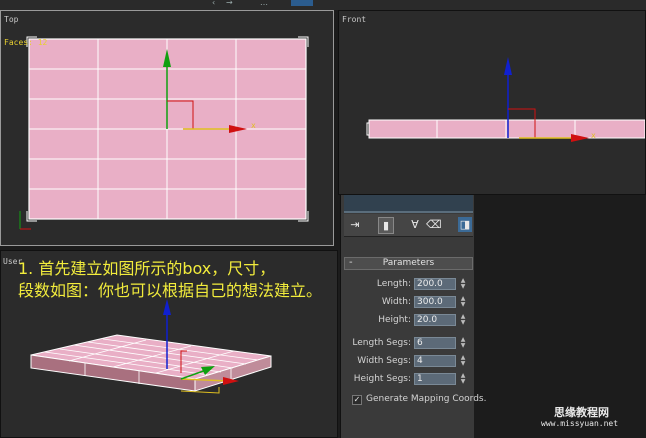 This screenshot has height=438, width=646. I want to click on box-front-face, so click(506, 129).